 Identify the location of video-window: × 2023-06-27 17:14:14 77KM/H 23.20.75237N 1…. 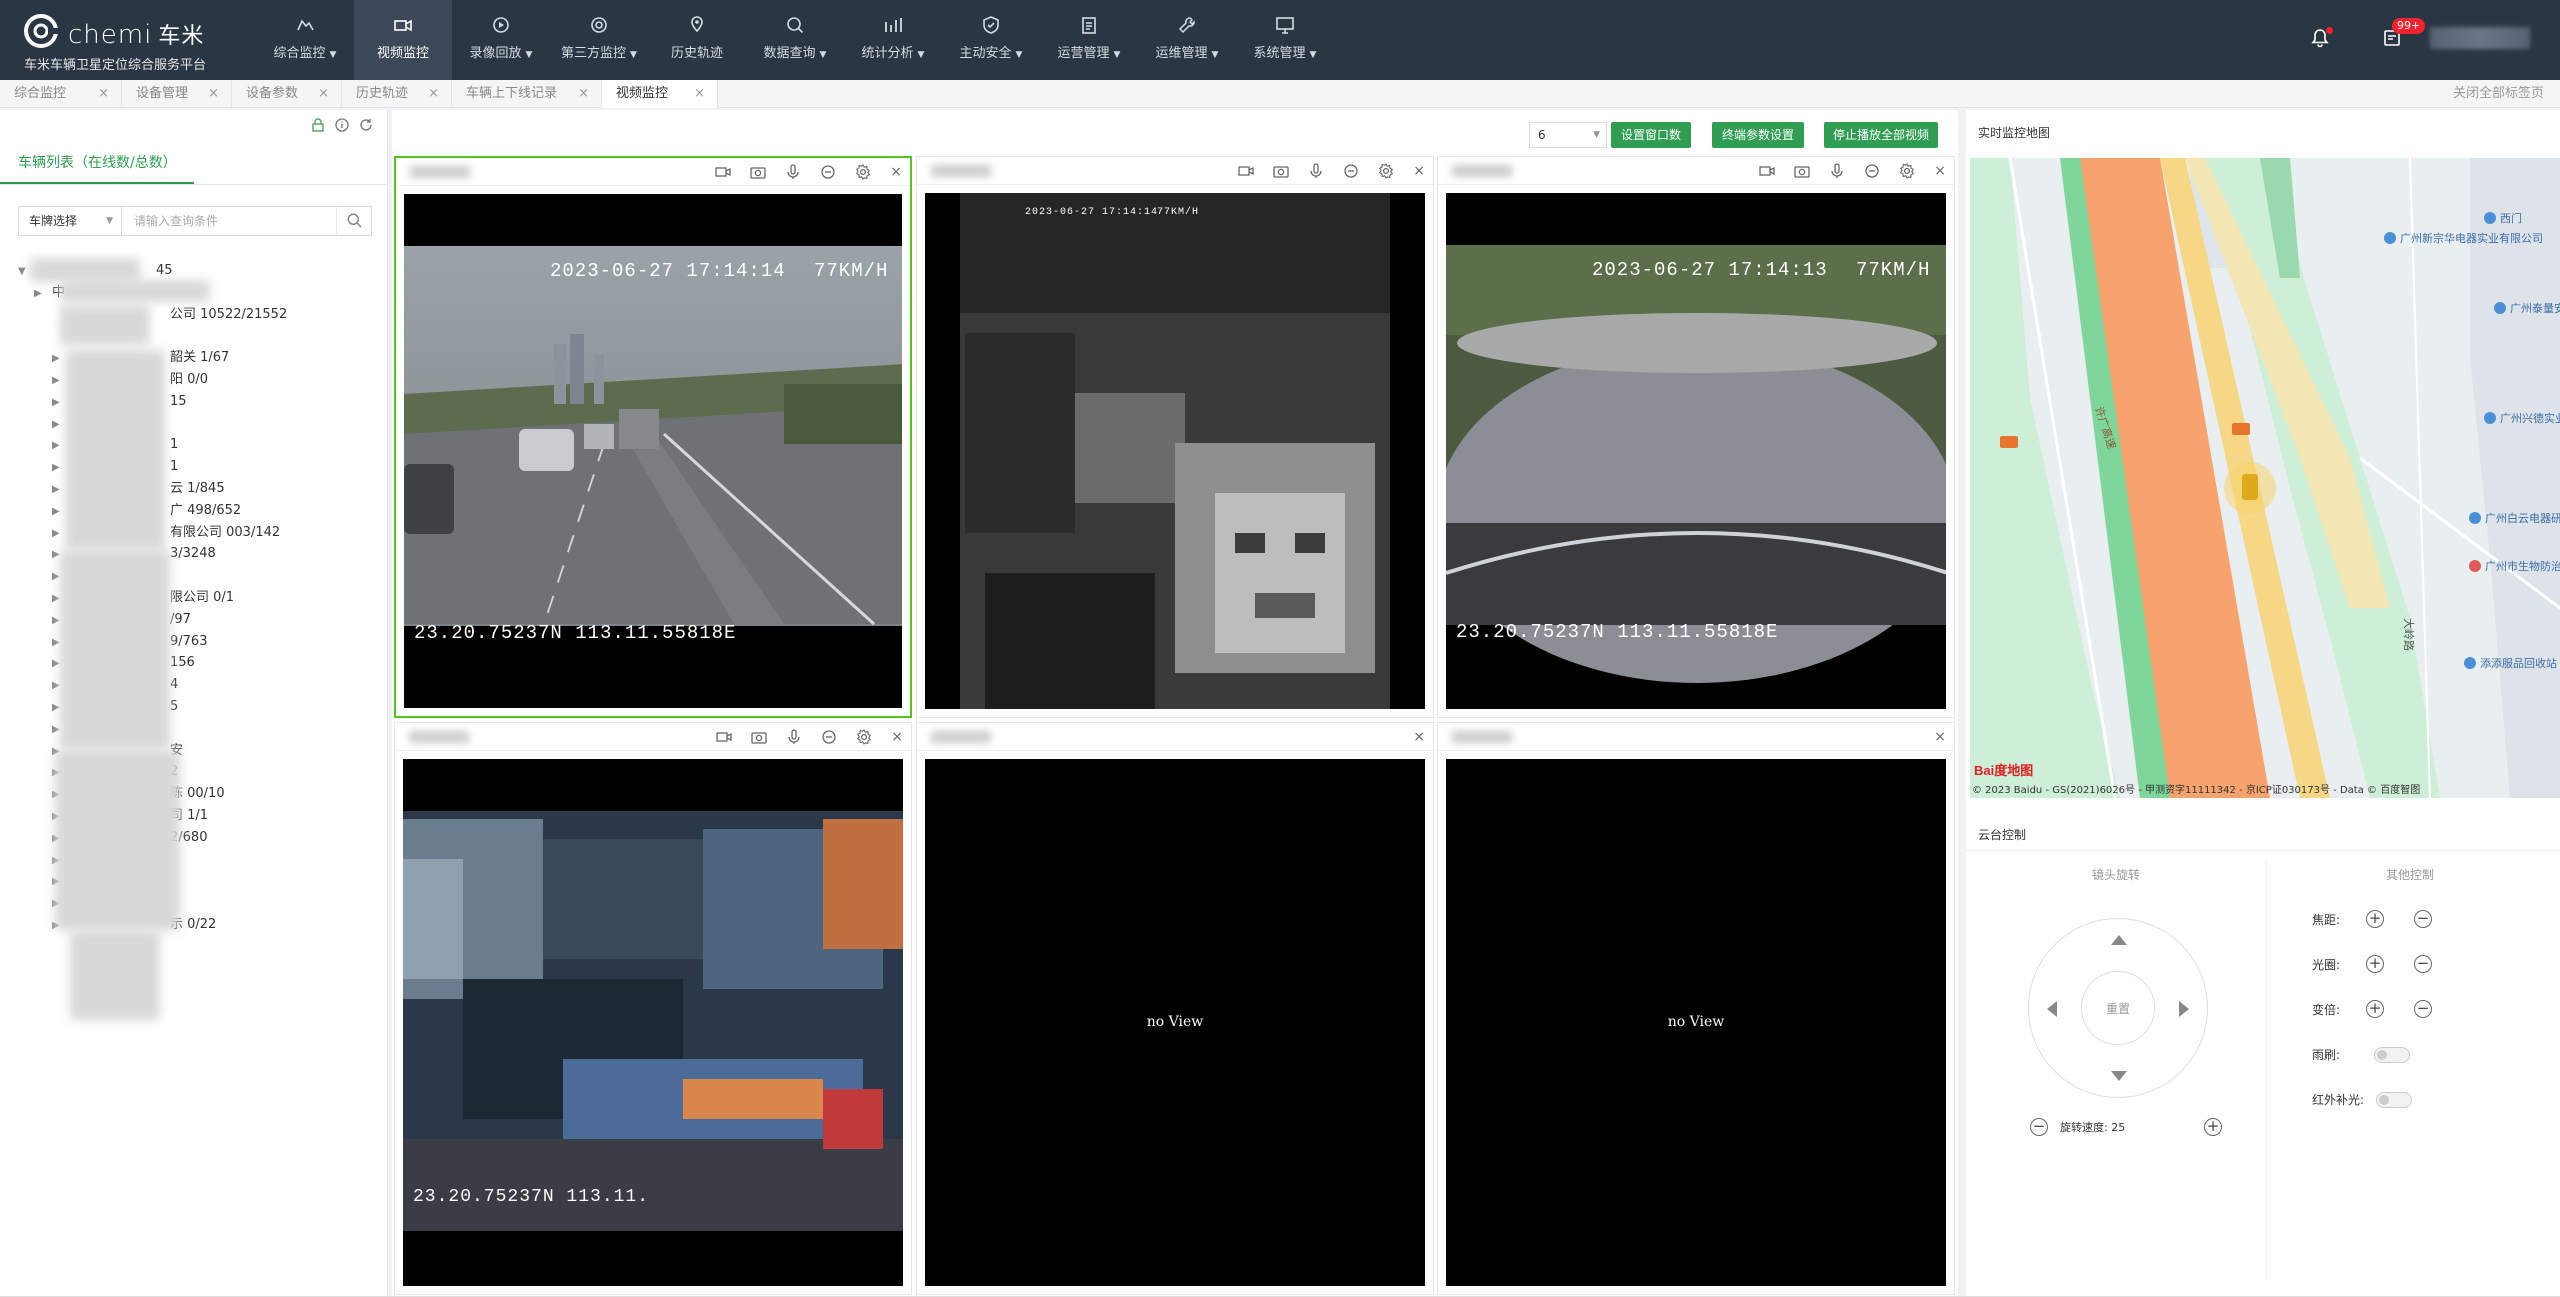
(653, 437).